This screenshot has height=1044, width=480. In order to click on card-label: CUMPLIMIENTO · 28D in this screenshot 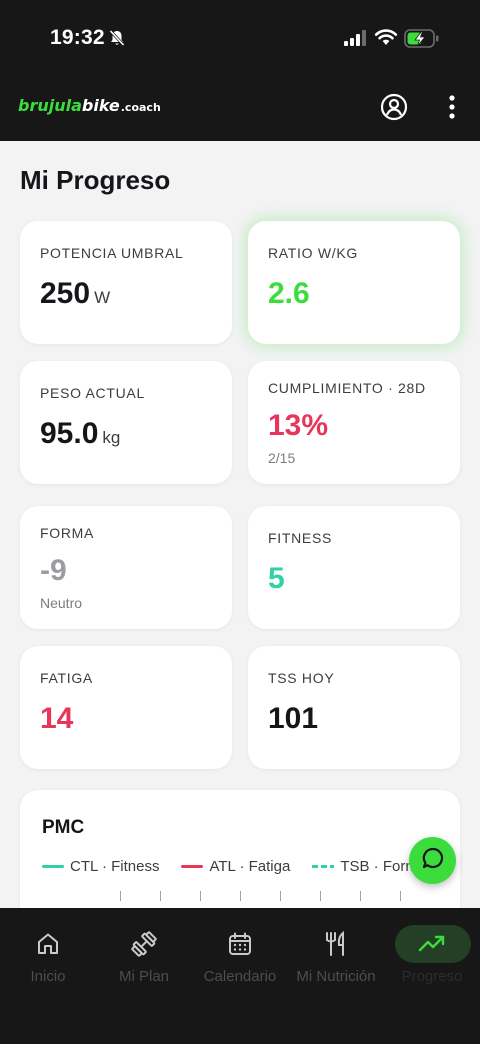, I will do `click(347, 388)`.